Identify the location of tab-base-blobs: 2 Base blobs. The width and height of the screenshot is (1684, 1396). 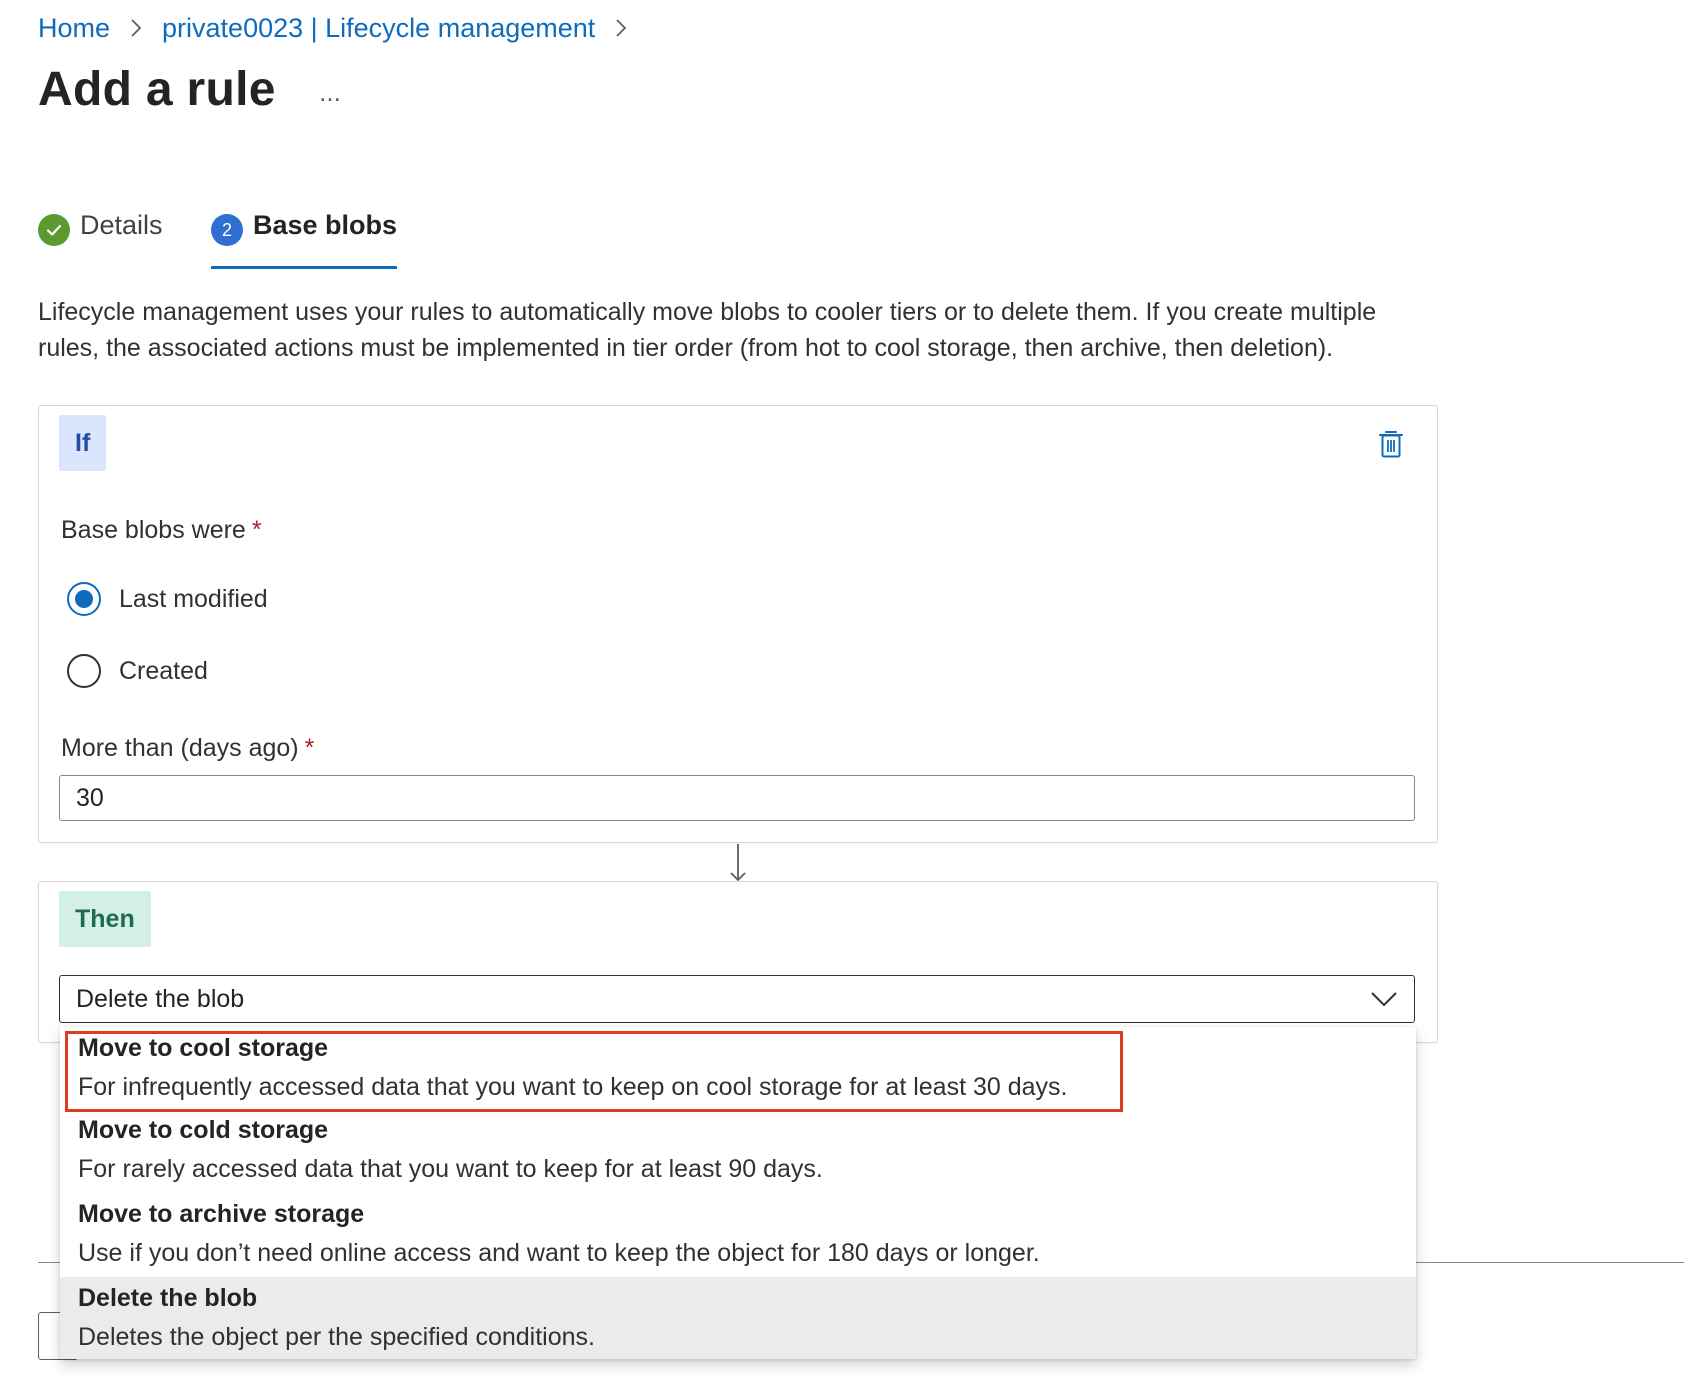
(304, 239).